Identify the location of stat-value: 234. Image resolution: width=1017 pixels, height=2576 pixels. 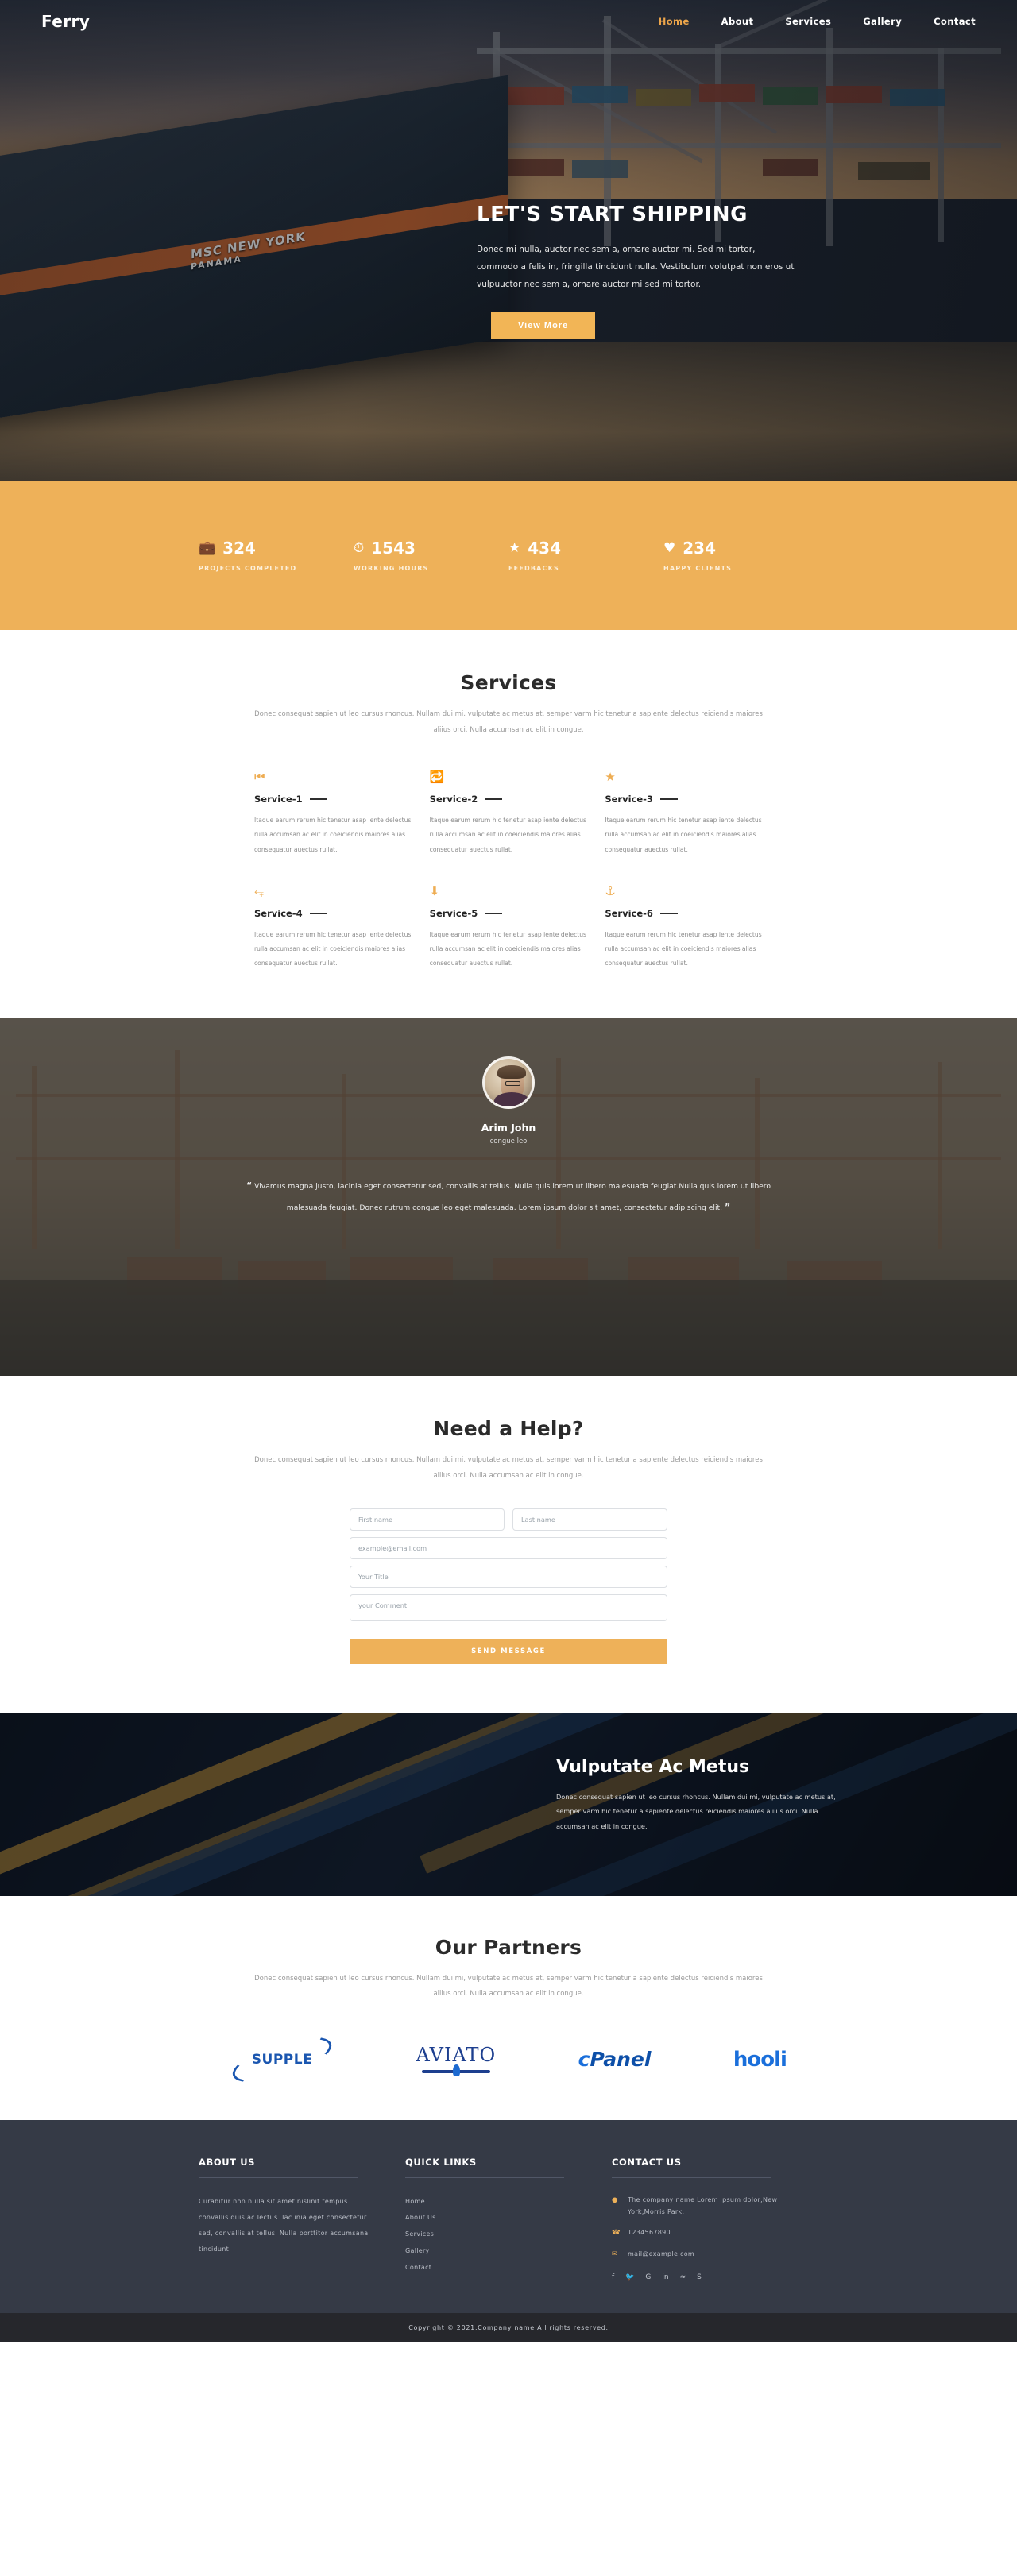
(699, 548).